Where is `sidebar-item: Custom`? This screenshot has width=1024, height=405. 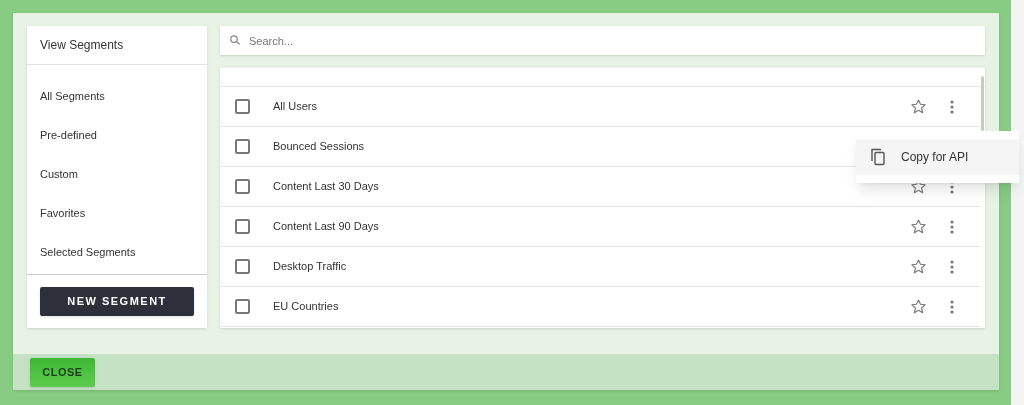 sidebar-item: Custom is located at coordinates (59, 174).